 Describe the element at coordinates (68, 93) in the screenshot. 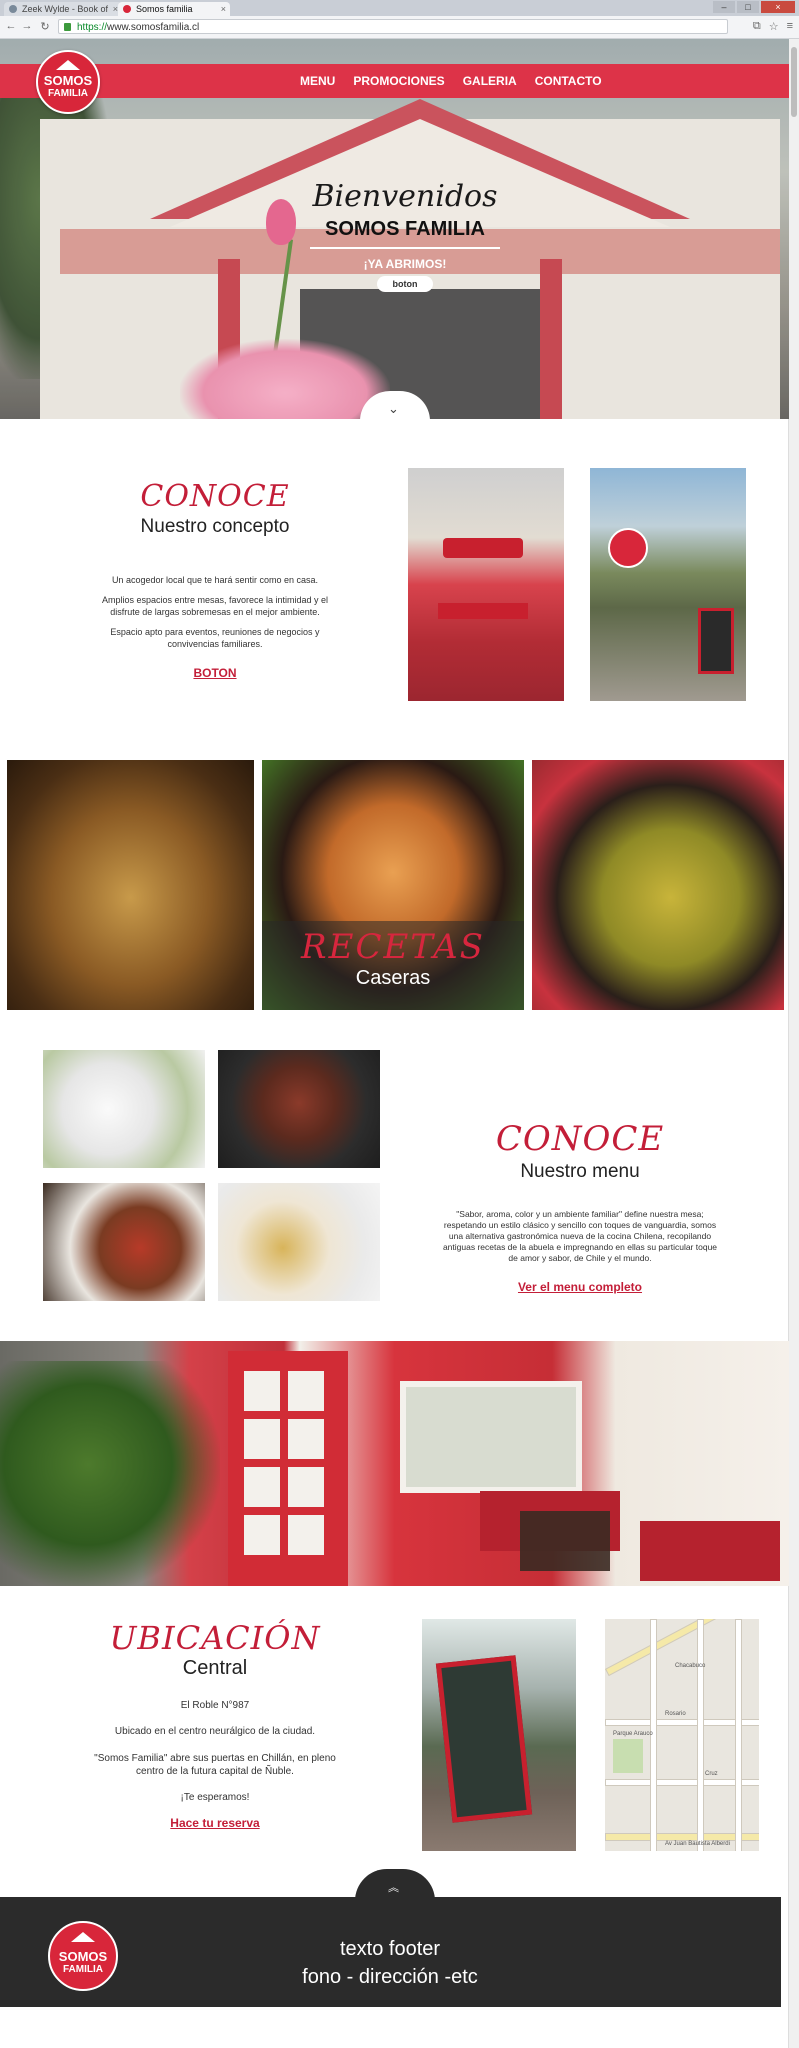

I see `logo-line2: FAMILIA` at that location.